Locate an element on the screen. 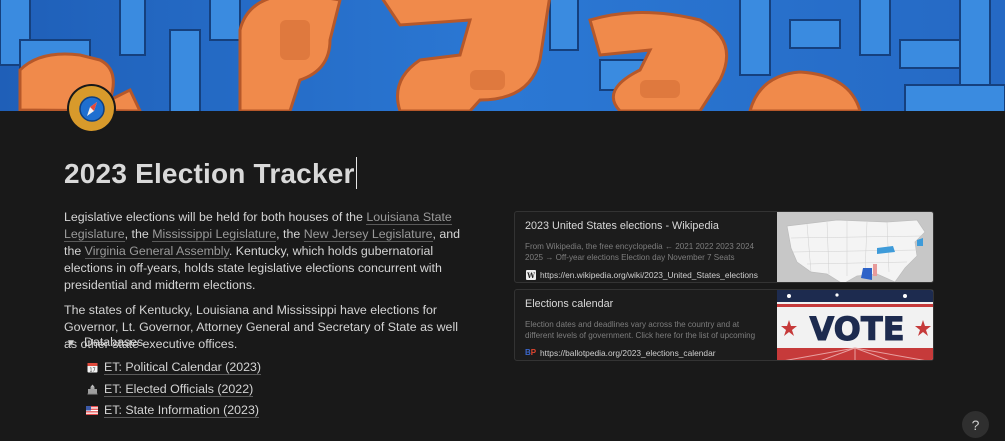  link-new-jersey-legislature: New Jersey Legislature is located at coordinates (368, 234).